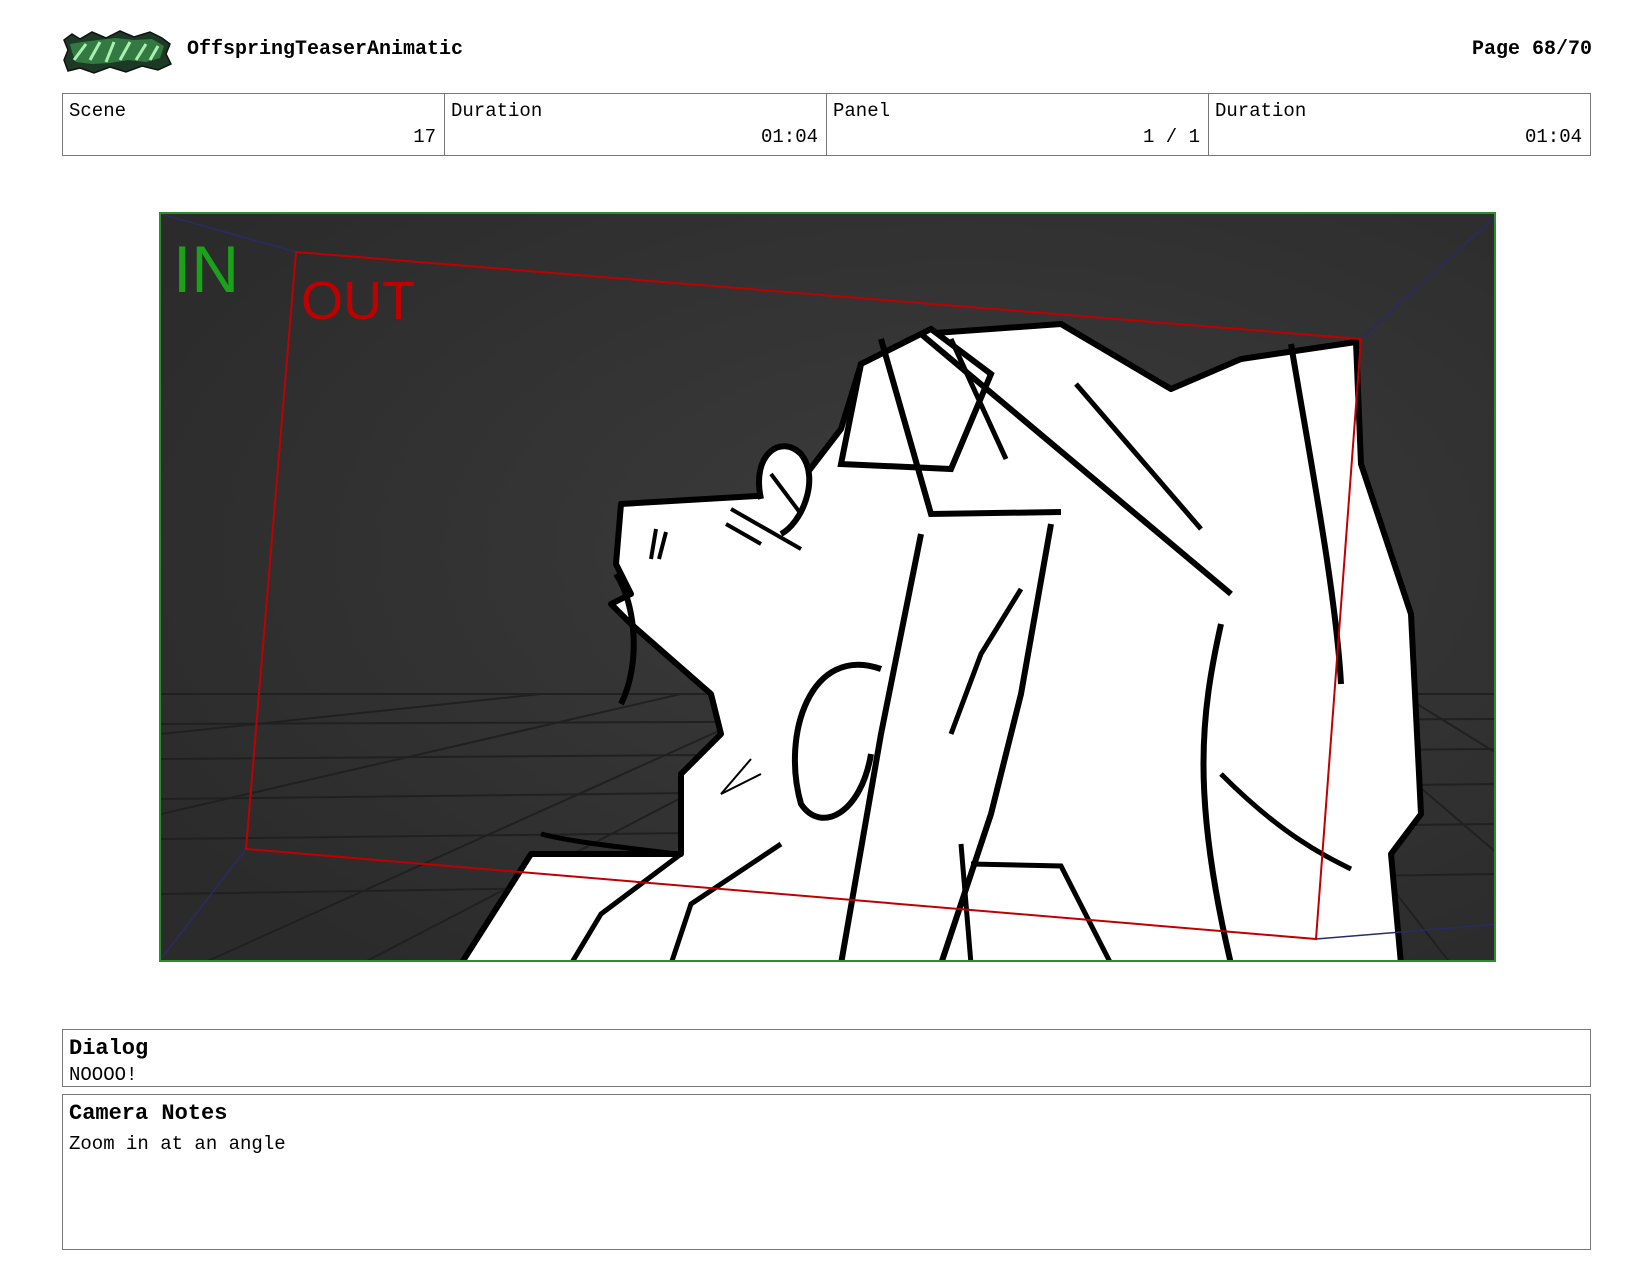 This screenshot has height=1275, width=1650. Describe the element at coordinates (103, 1075) in the screenshot. I see `dialog-text: NOOOO!` at that location.